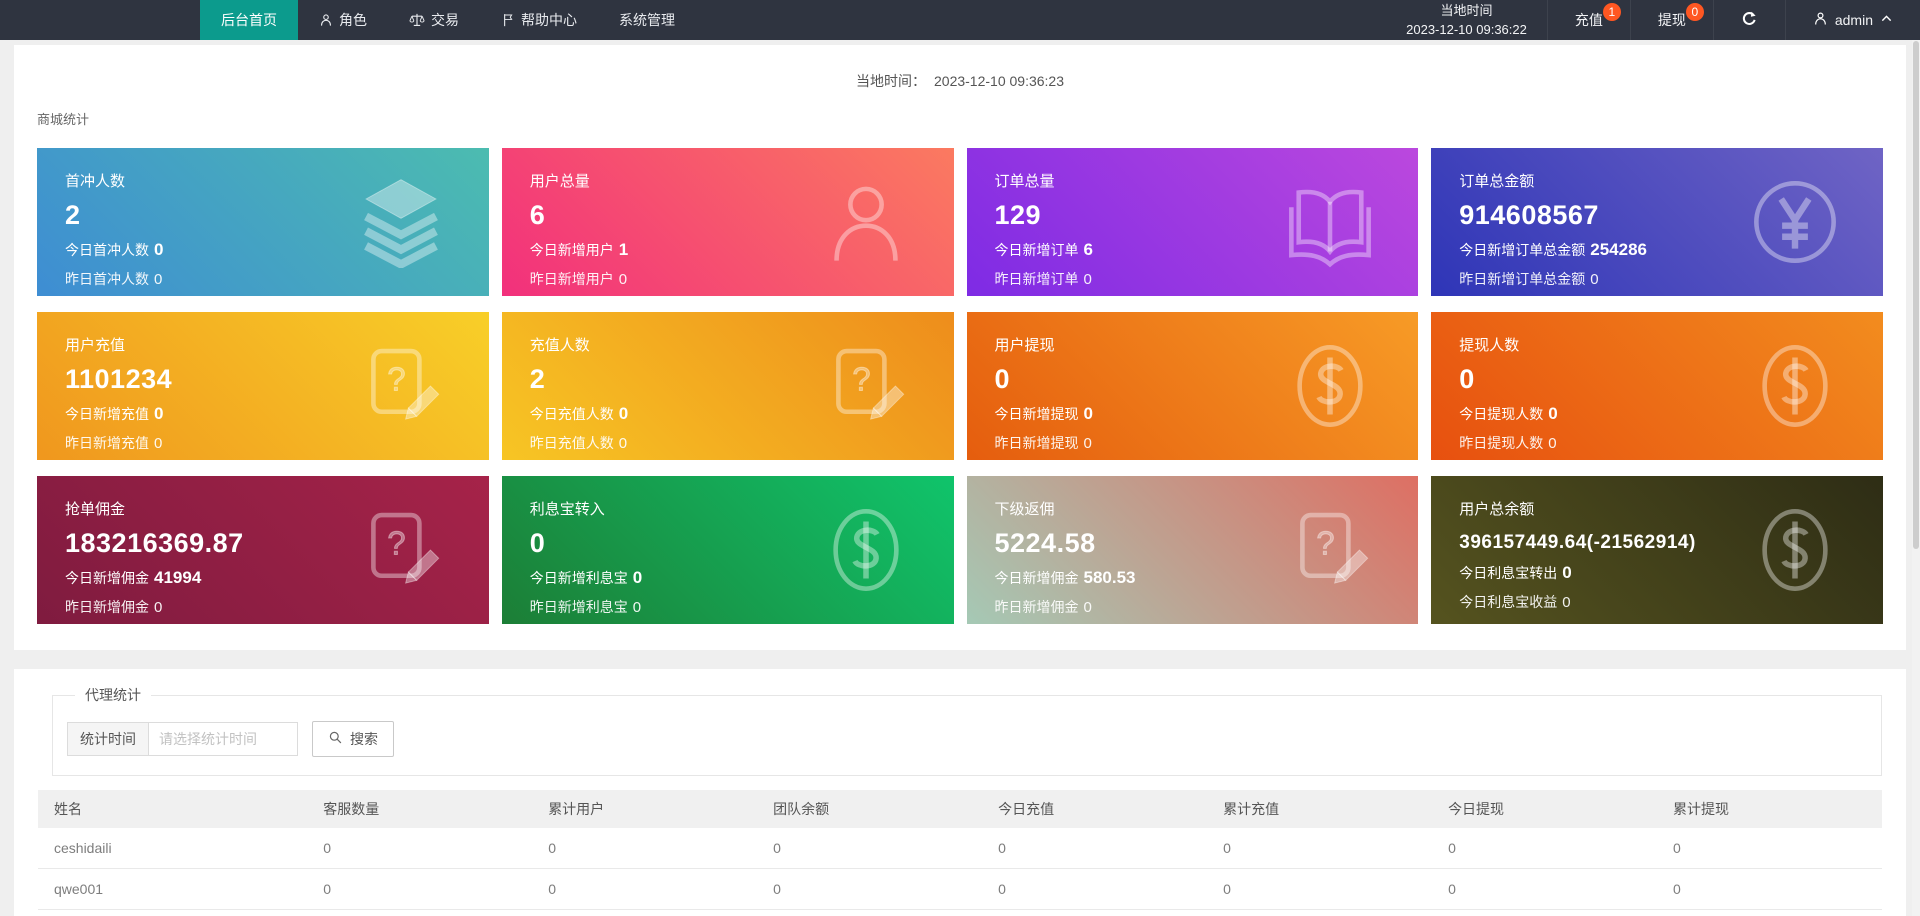 This screenshot has height=916, width=1920. I want to click on recharge-button: 充值 1, so click(1588, 20).